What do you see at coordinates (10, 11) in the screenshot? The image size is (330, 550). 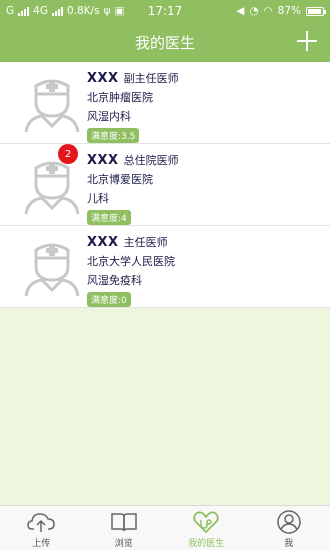 I see `carrier-indicator: G` at bounding box center [10, 11].